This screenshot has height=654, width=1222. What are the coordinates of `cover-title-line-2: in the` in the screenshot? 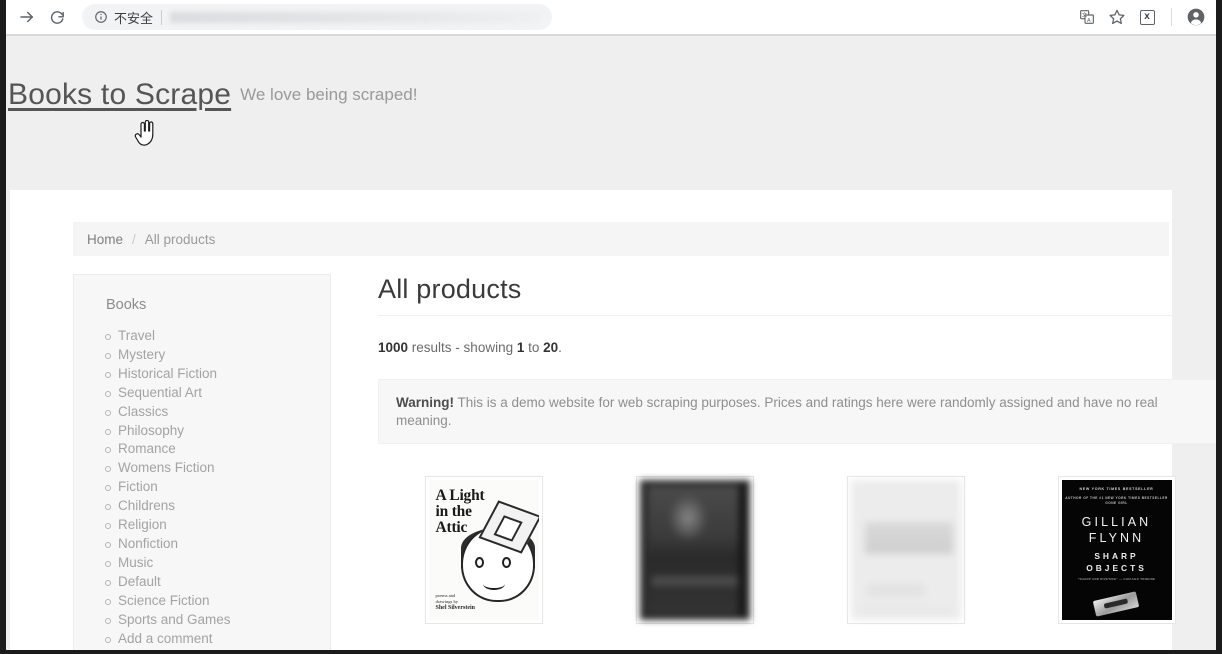 It's located at (453, 512).